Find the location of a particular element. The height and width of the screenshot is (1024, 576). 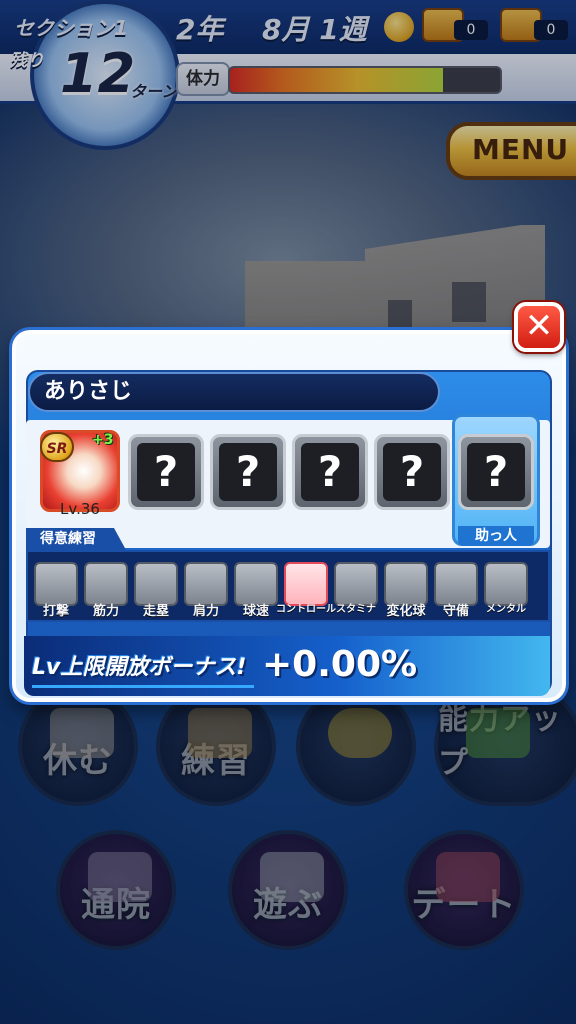

skill-label: メンタル is located at coordinates (506, 609).